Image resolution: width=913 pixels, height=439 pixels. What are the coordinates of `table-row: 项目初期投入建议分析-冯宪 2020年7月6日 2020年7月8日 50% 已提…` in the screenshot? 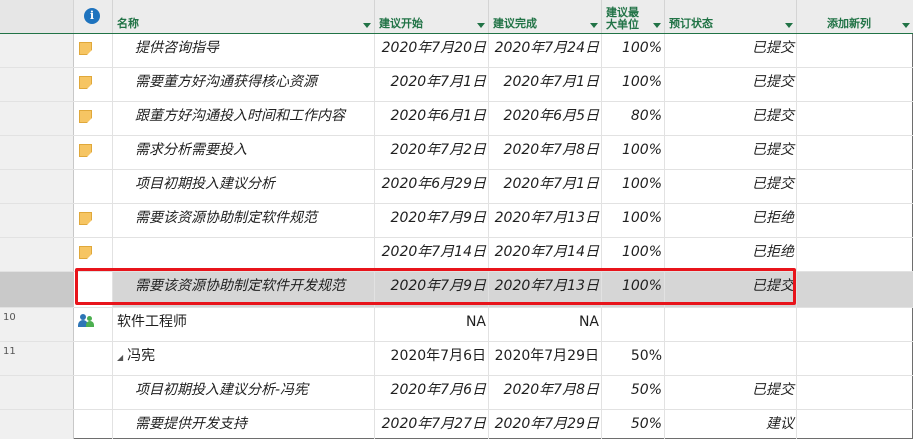 It's located at (456, 393).